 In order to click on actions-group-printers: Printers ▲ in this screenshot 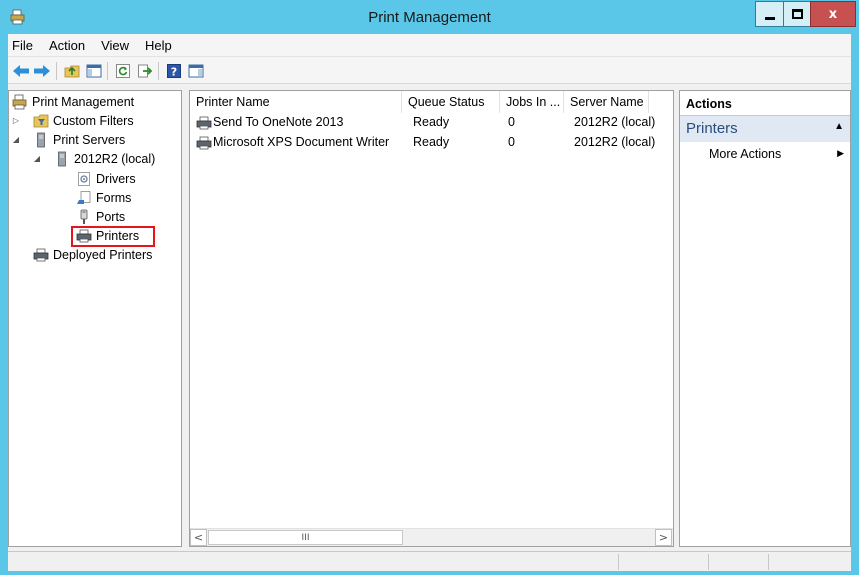, I will do `click(765, 129)`.